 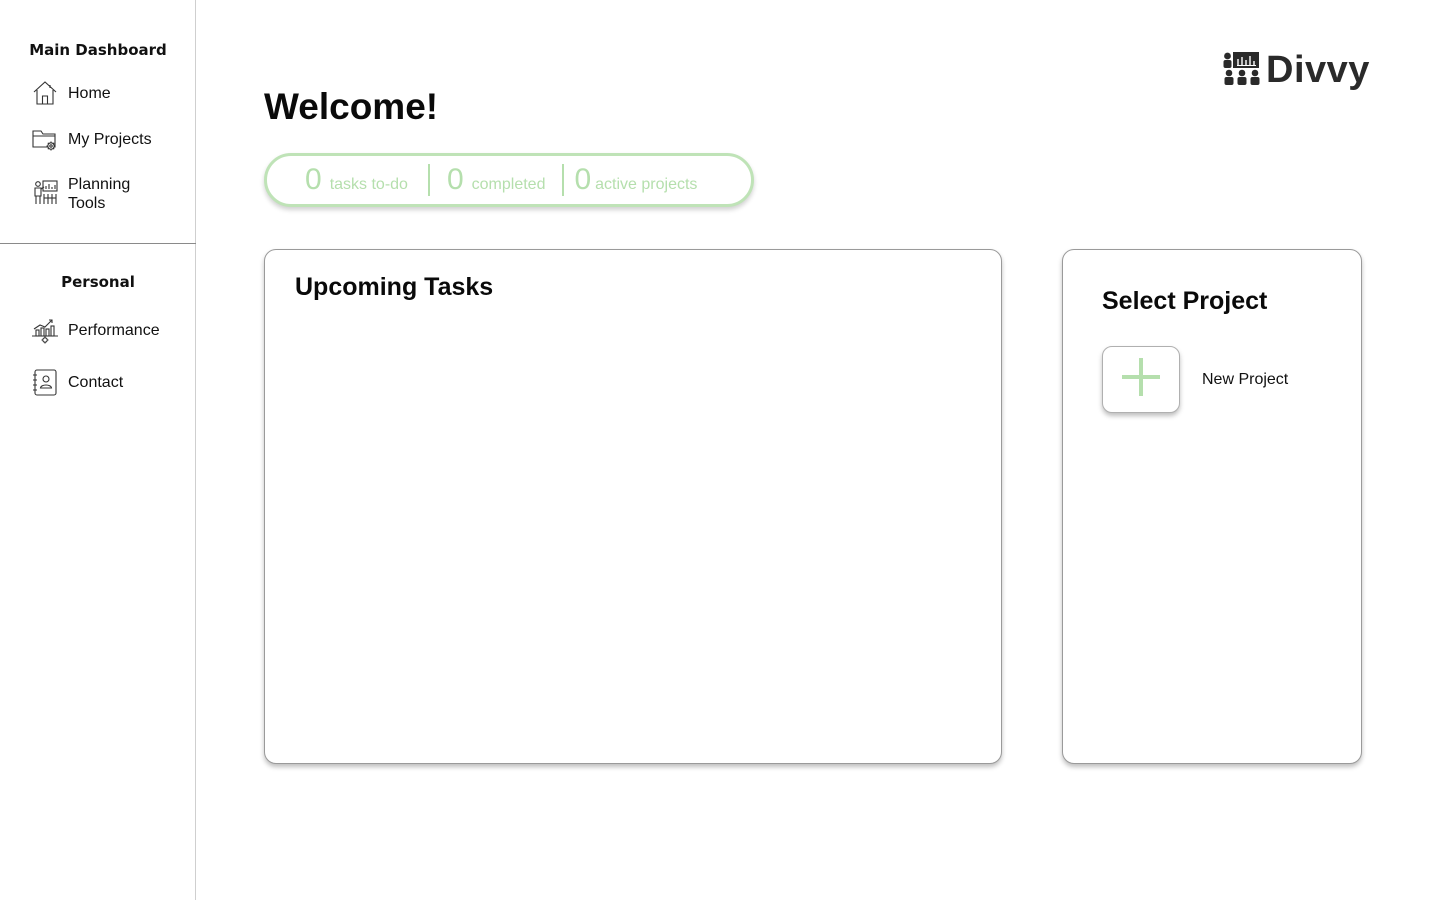 I want to click on sidebar-item-label: My Projects, so click(x=110, y=139).